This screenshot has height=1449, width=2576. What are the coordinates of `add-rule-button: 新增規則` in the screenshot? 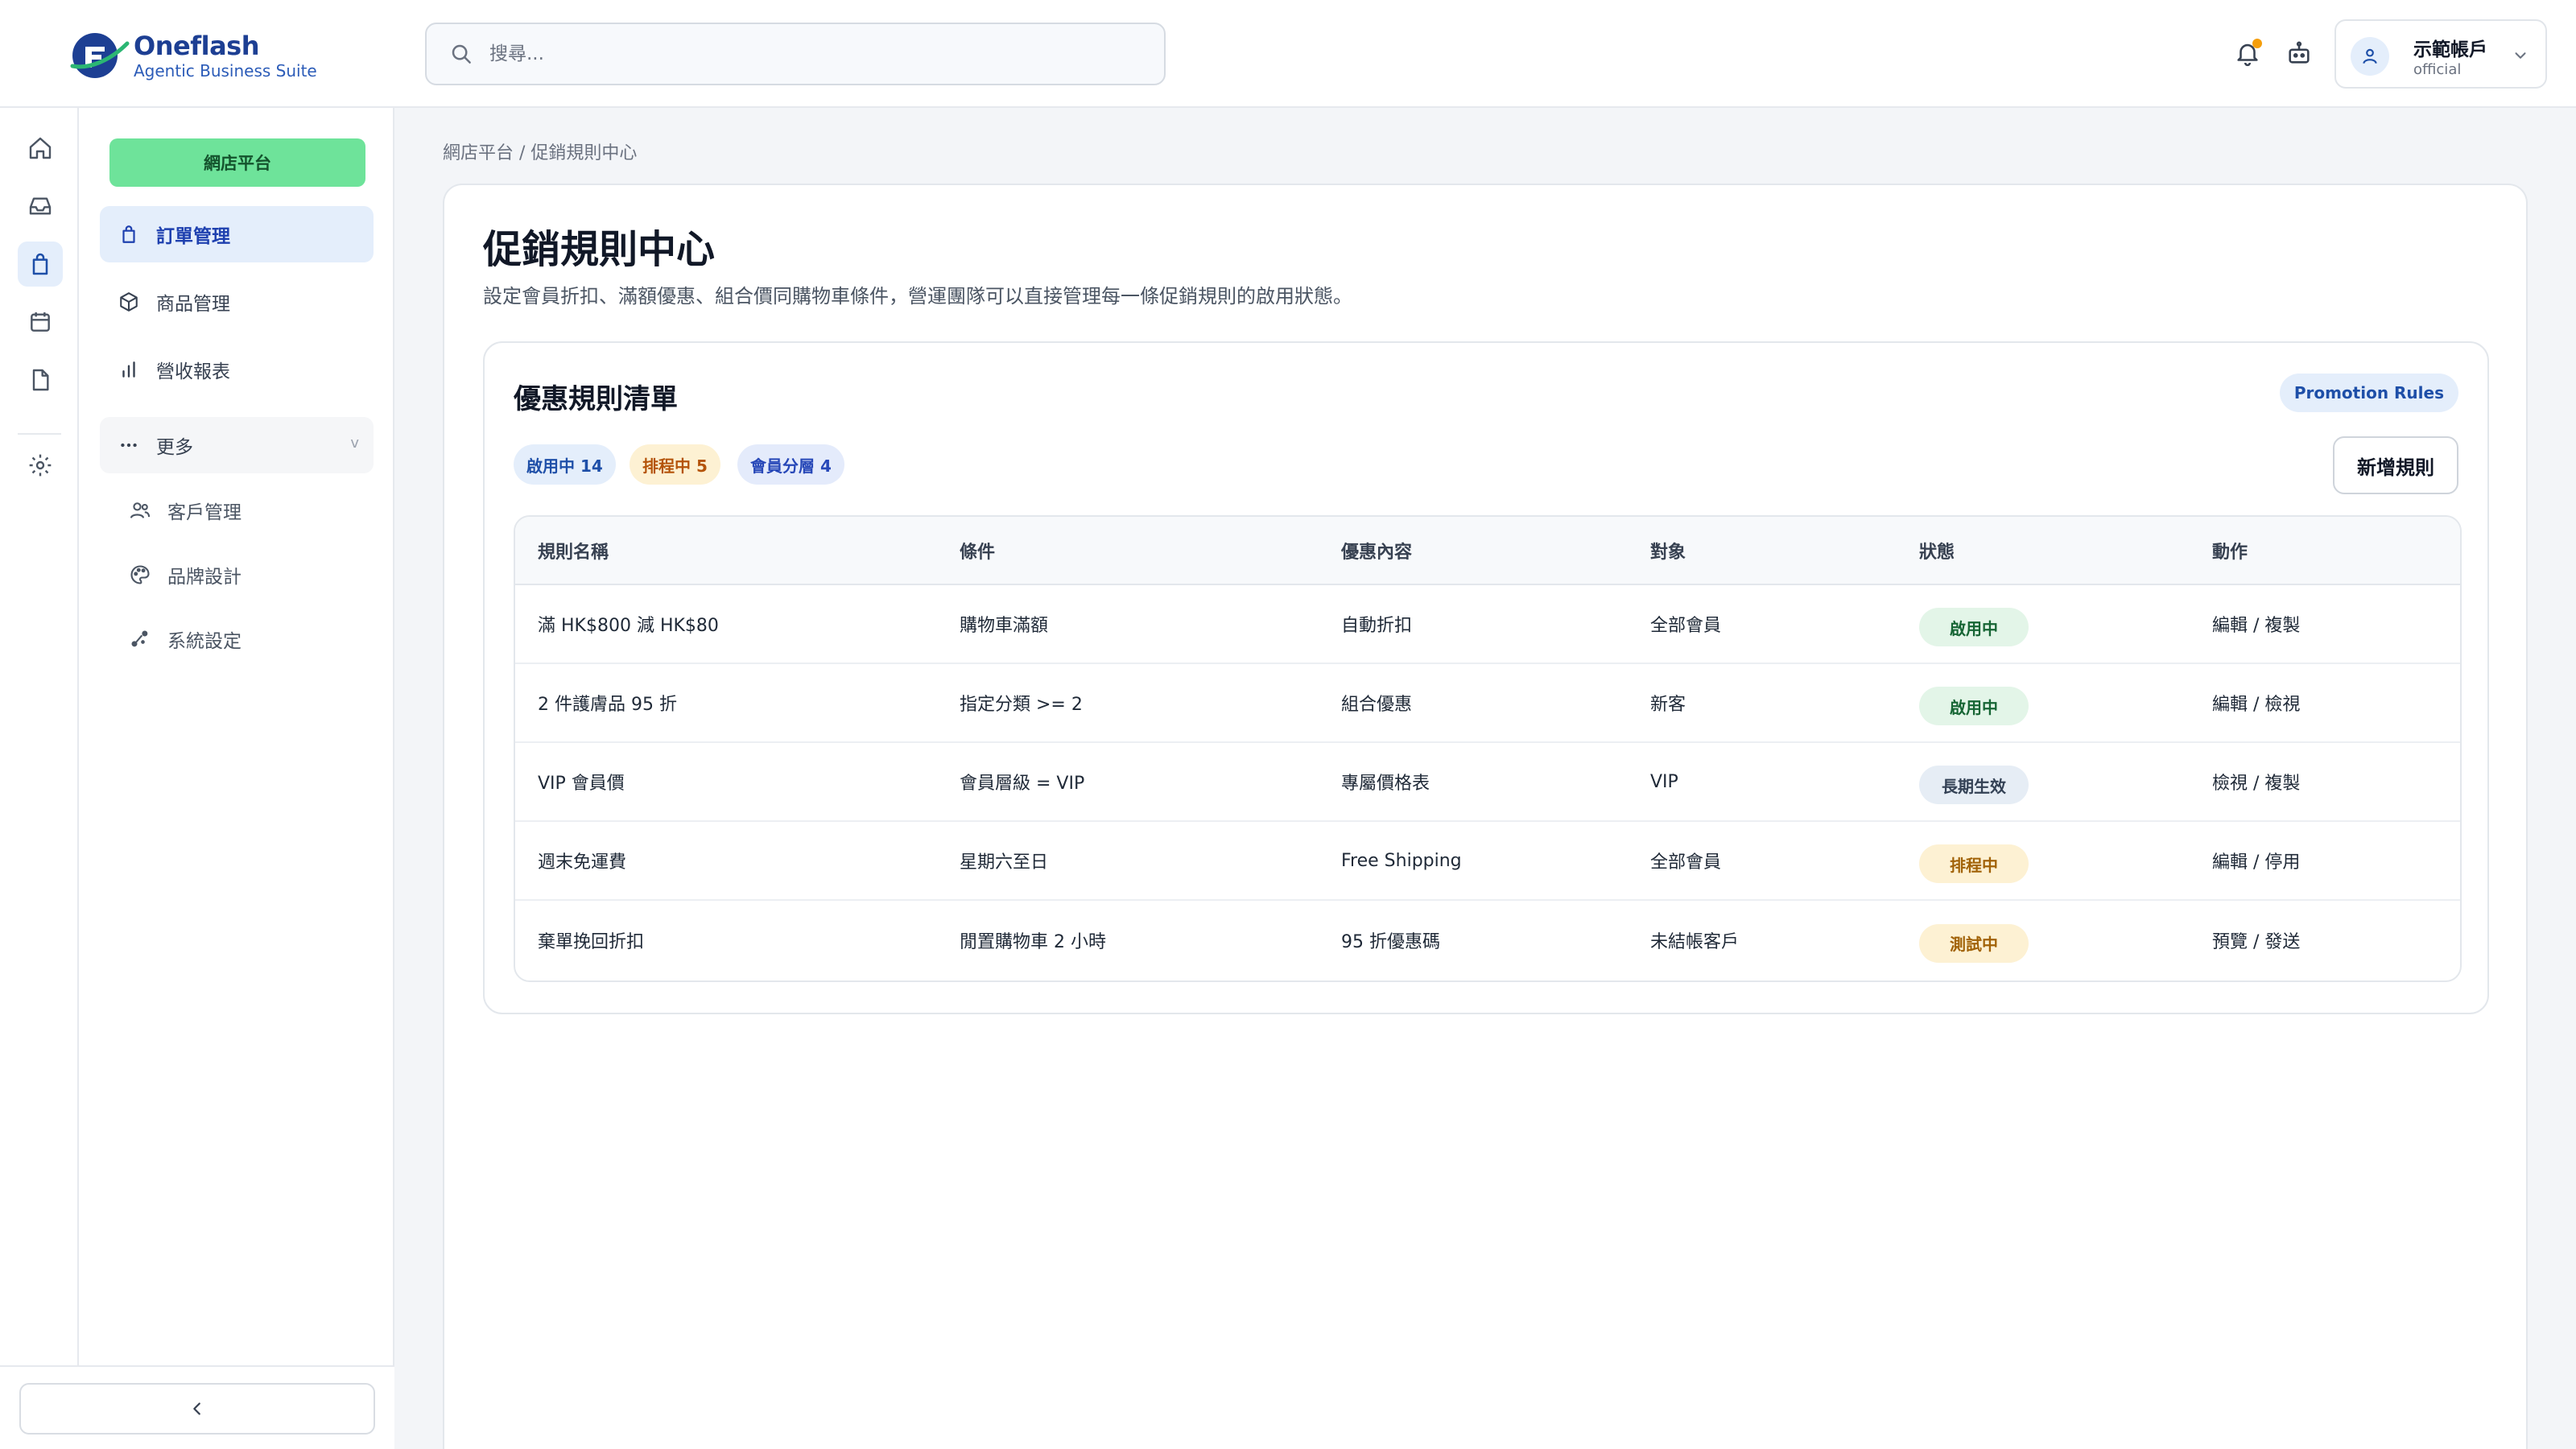 It's located at (2395, 465).